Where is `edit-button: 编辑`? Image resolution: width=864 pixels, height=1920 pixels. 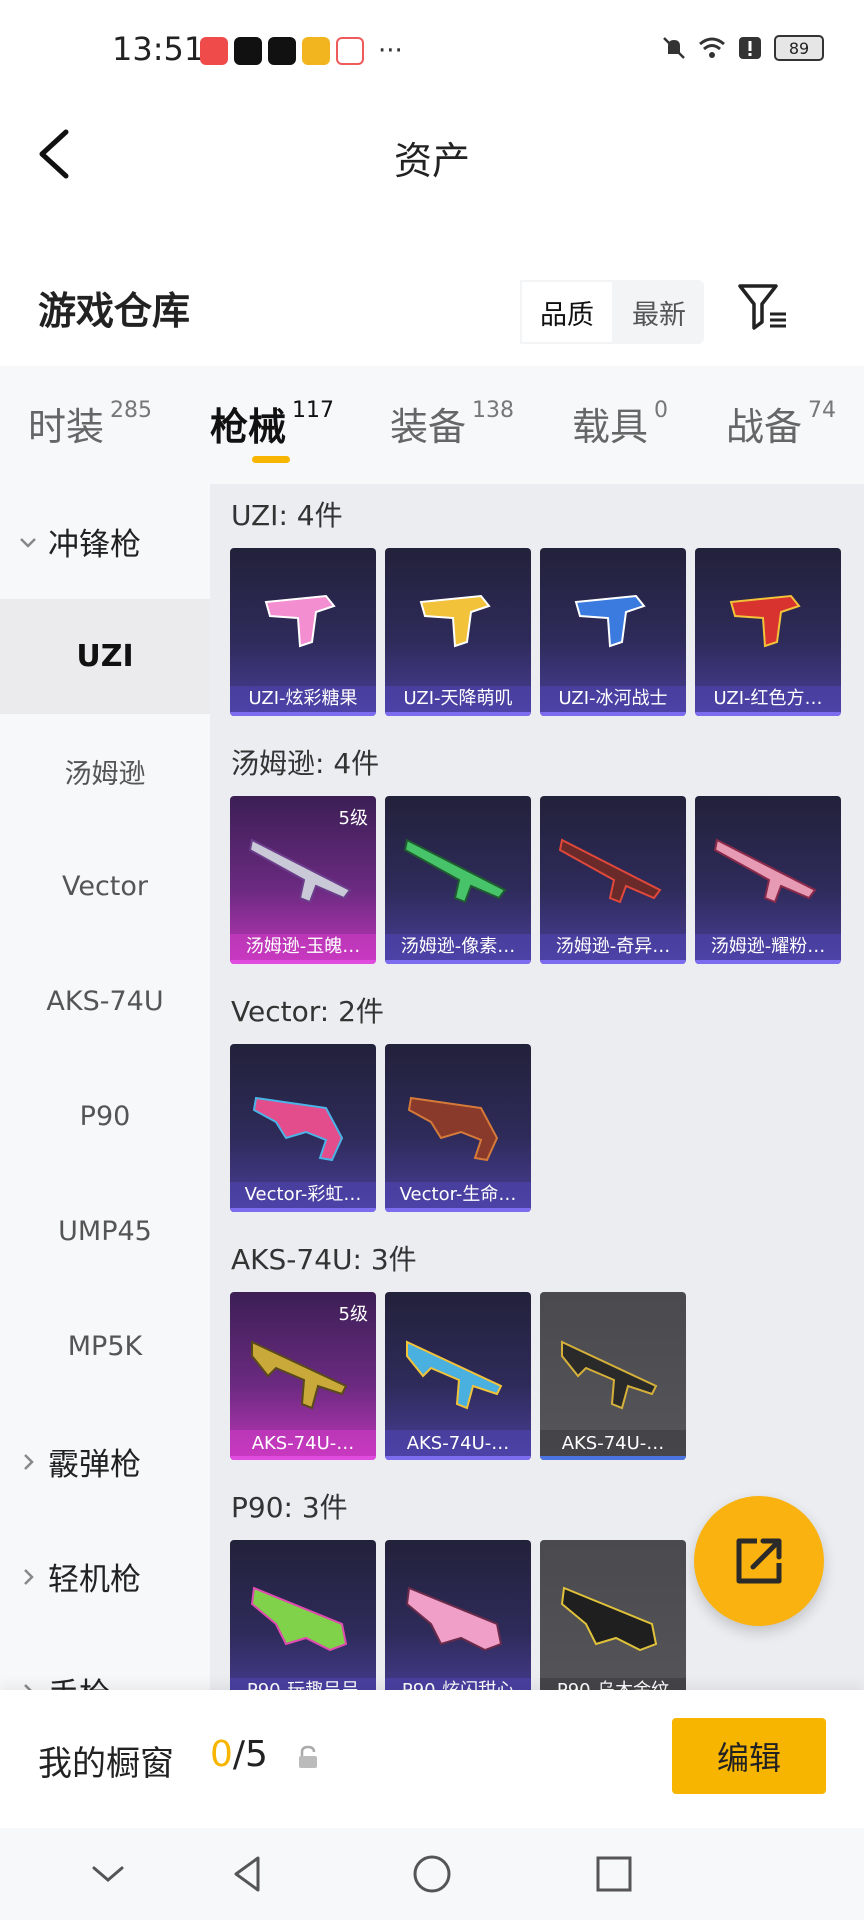 edit-button: 编辑 is located at coordinates (749, 1756).